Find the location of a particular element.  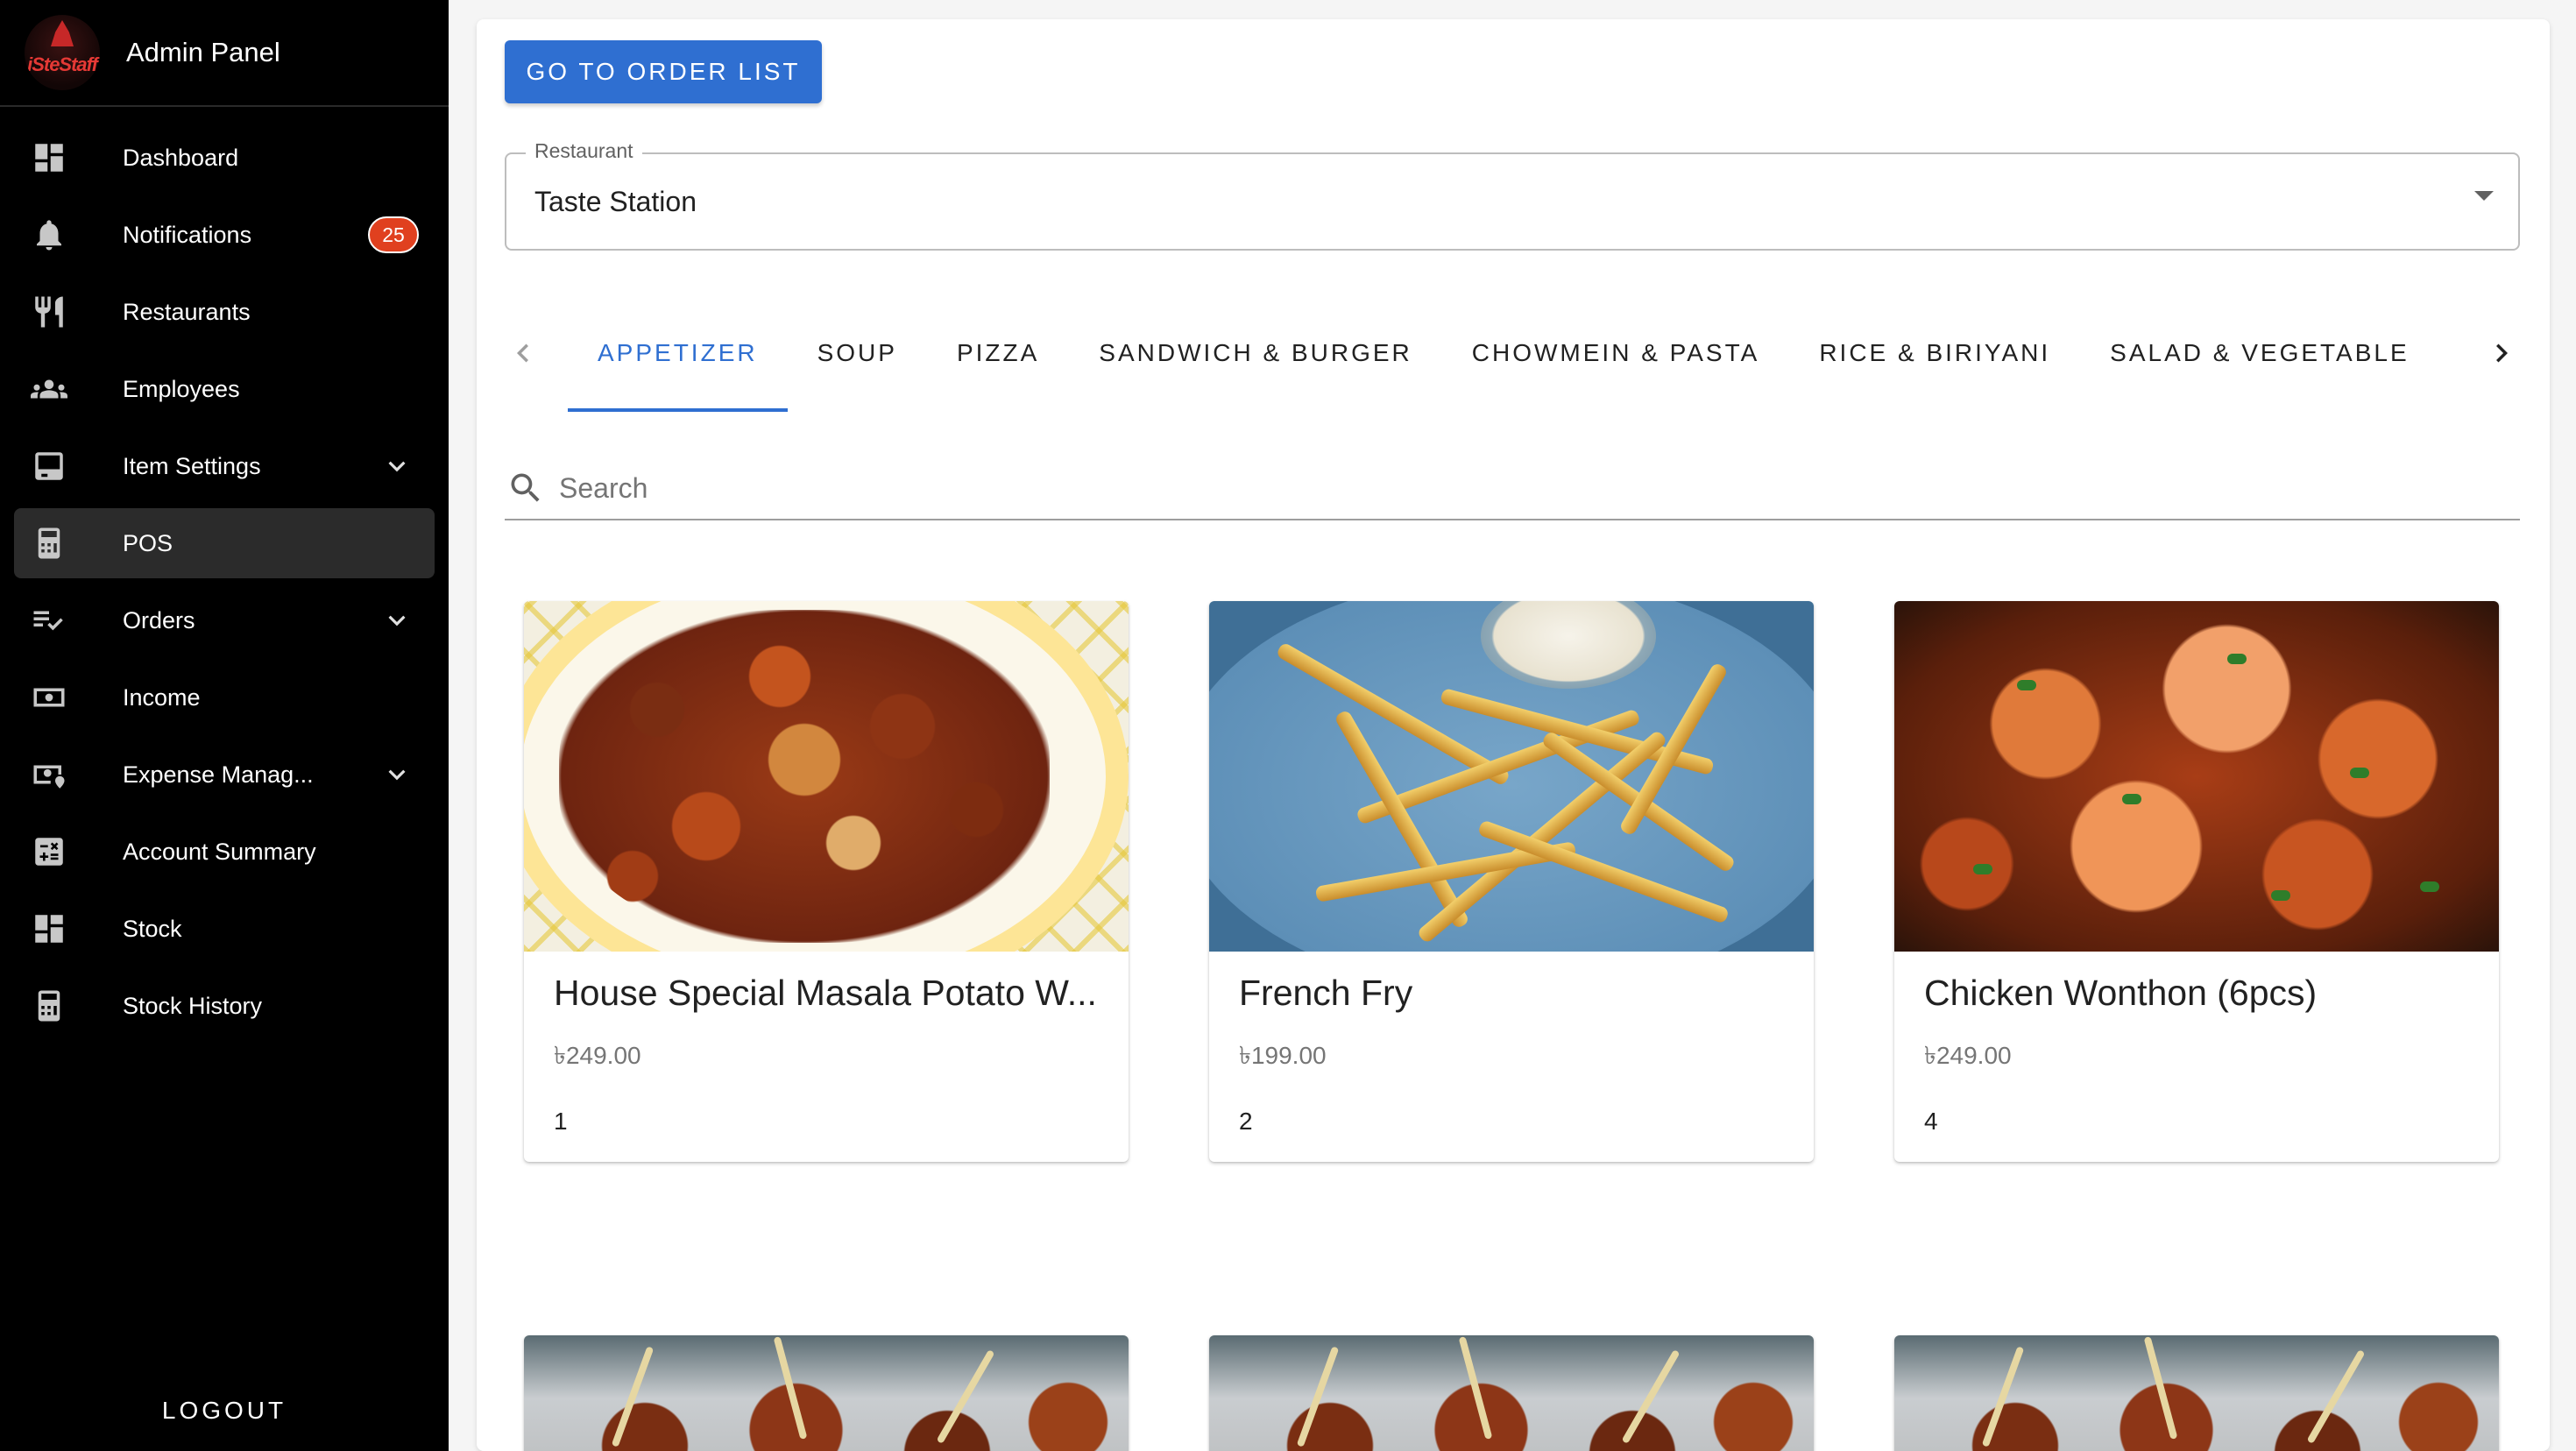

restaurant-select: Restaurant Taste Station is located at coordinates (1512, 195).